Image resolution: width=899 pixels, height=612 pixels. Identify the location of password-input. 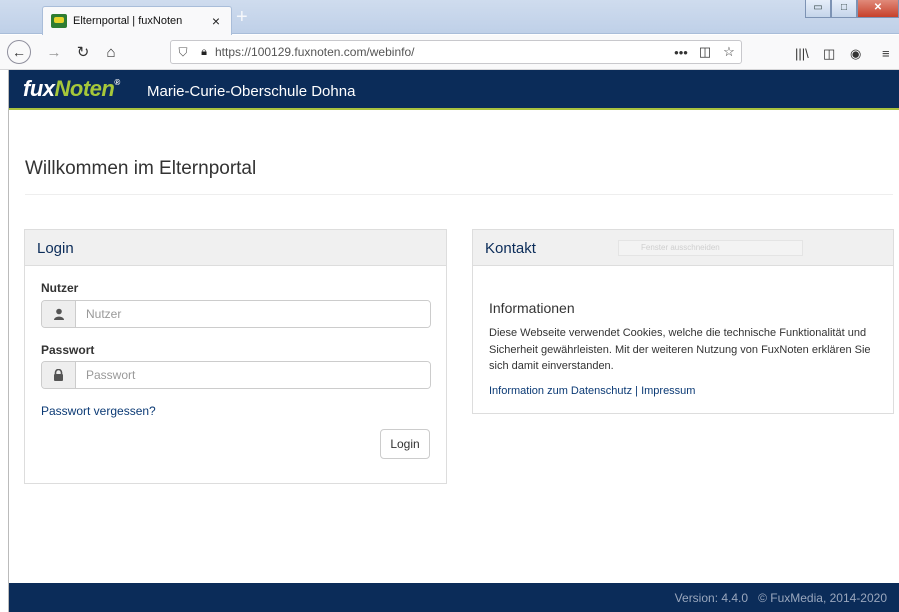
(253, 375).